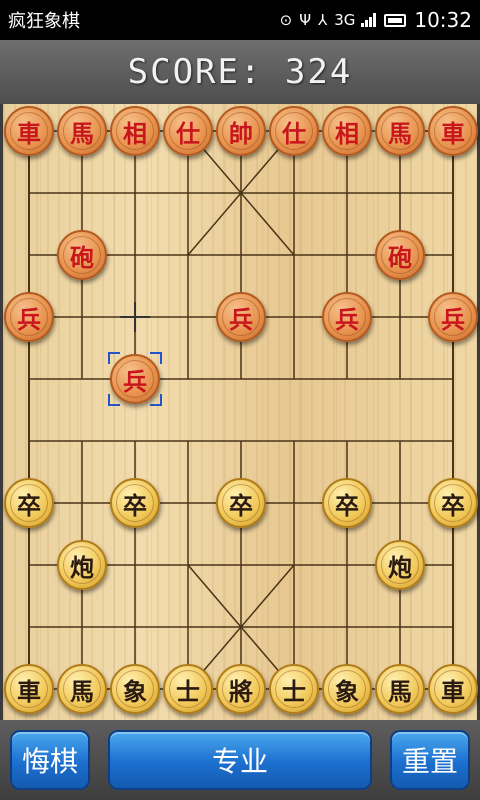 The image size is (480, 800). Describe the element at coordinates (430, 760) in the screenshot. I see `reset-button: 重置` at that location.